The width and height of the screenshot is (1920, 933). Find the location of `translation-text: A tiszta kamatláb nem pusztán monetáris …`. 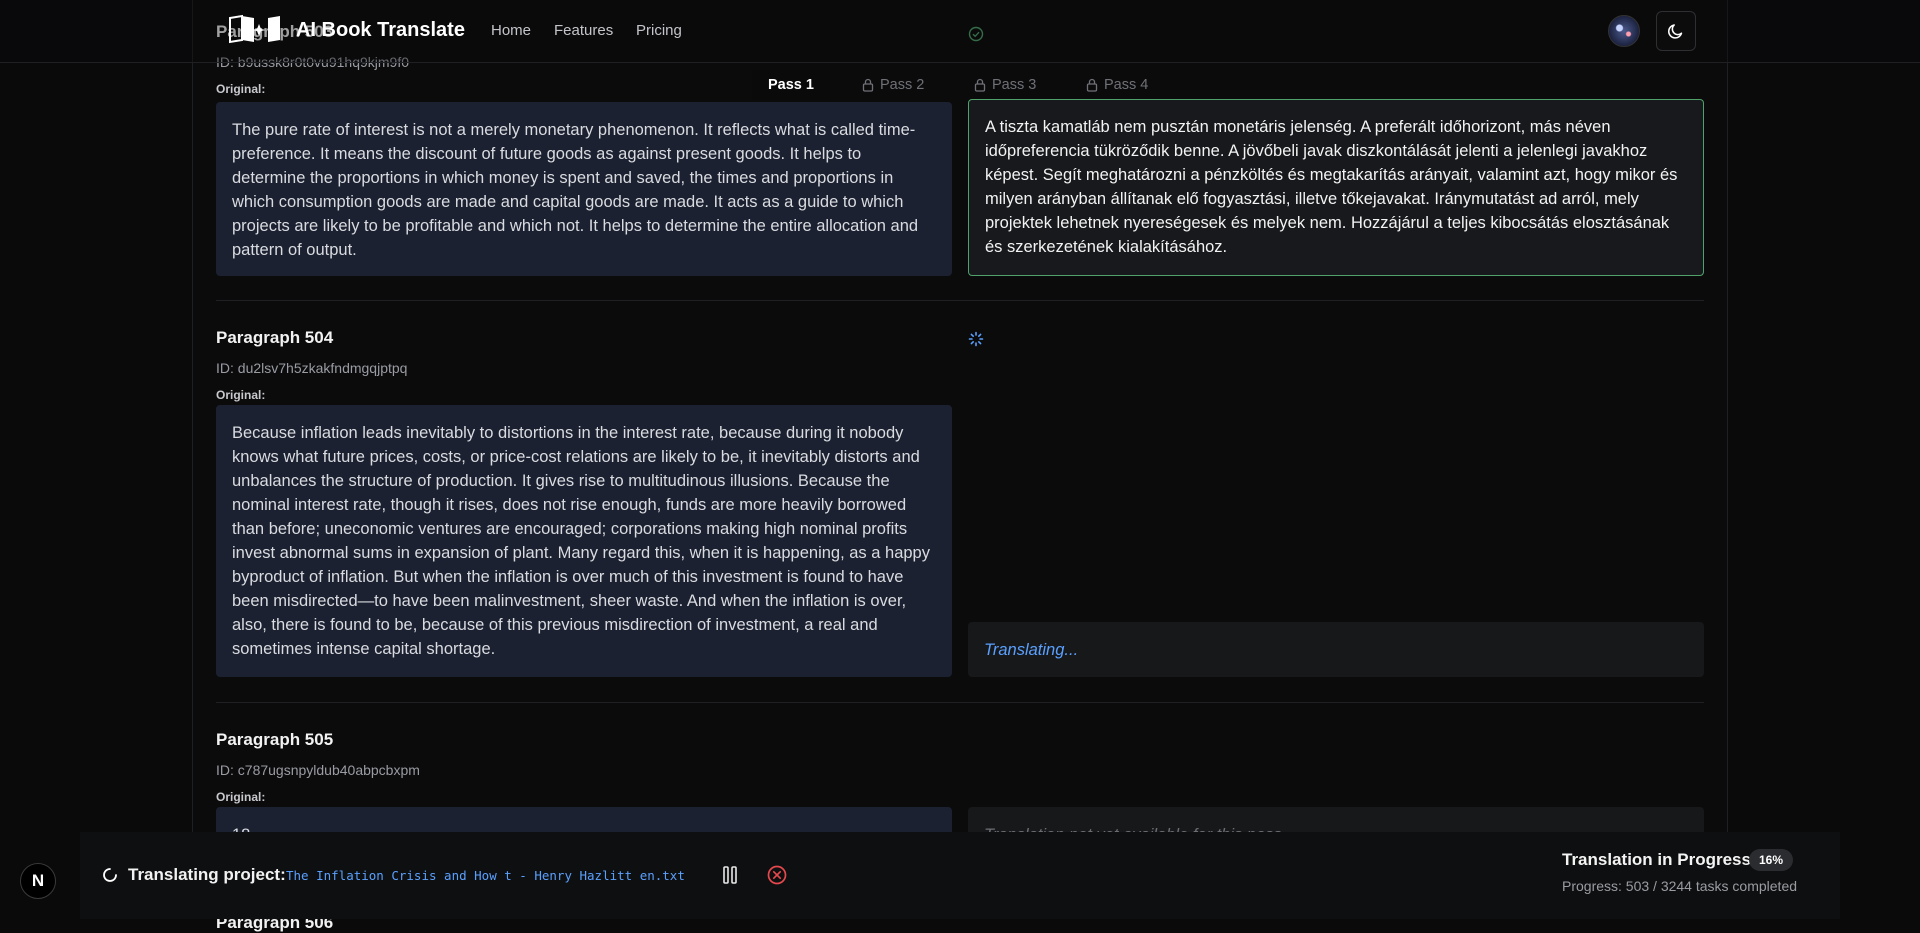

translation-text: A tiszta kamatláb nem pusztán monetáris … is located at coordinates (1336, 187).